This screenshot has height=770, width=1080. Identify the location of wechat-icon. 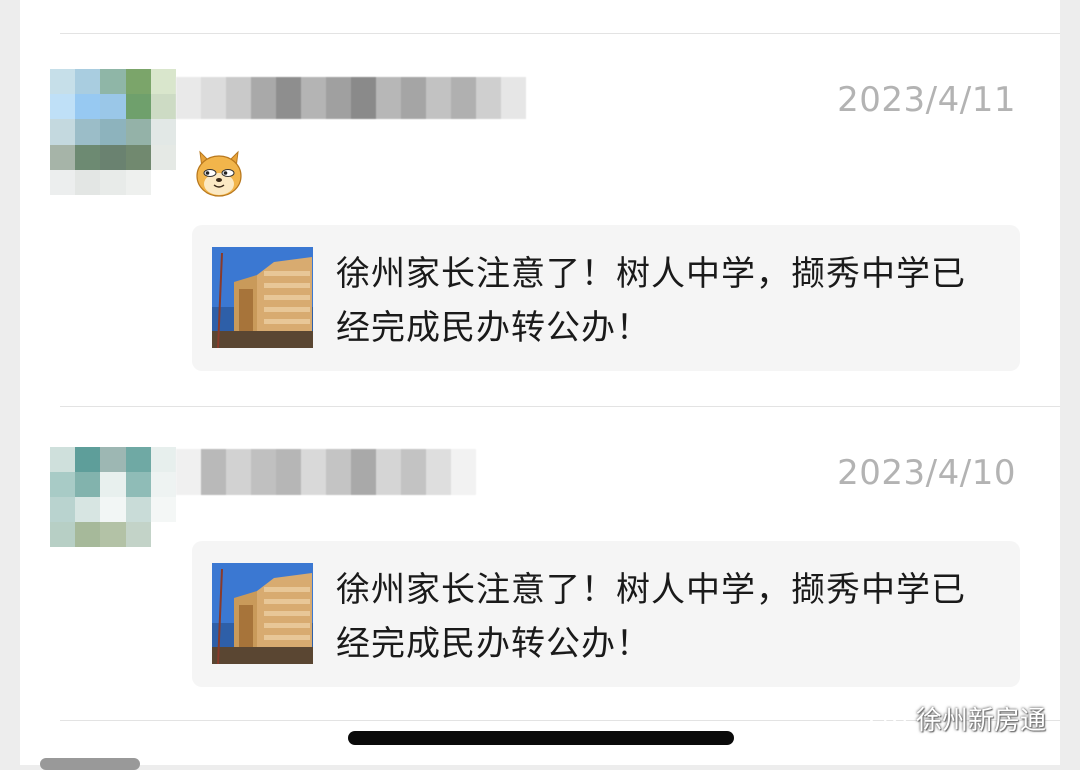
(887, 718).